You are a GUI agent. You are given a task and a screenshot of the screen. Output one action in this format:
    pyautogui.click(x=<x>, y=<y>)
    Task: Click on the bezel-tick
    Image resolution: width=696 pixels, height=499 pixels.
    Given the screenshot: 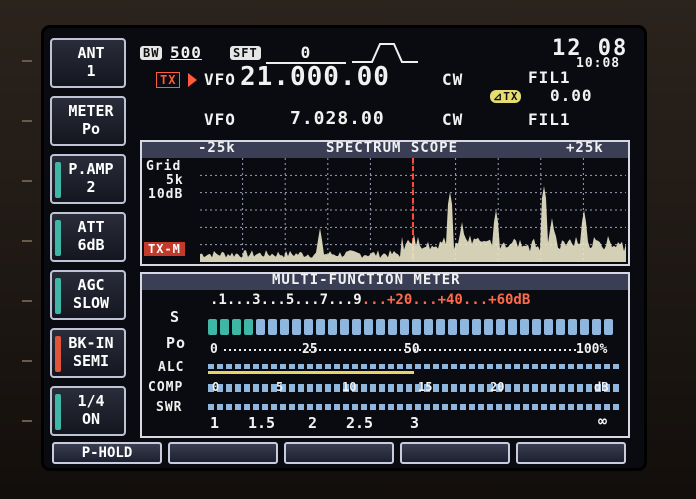 What is the action you would take?
    pyautogui.click(x=27, y=241)
    